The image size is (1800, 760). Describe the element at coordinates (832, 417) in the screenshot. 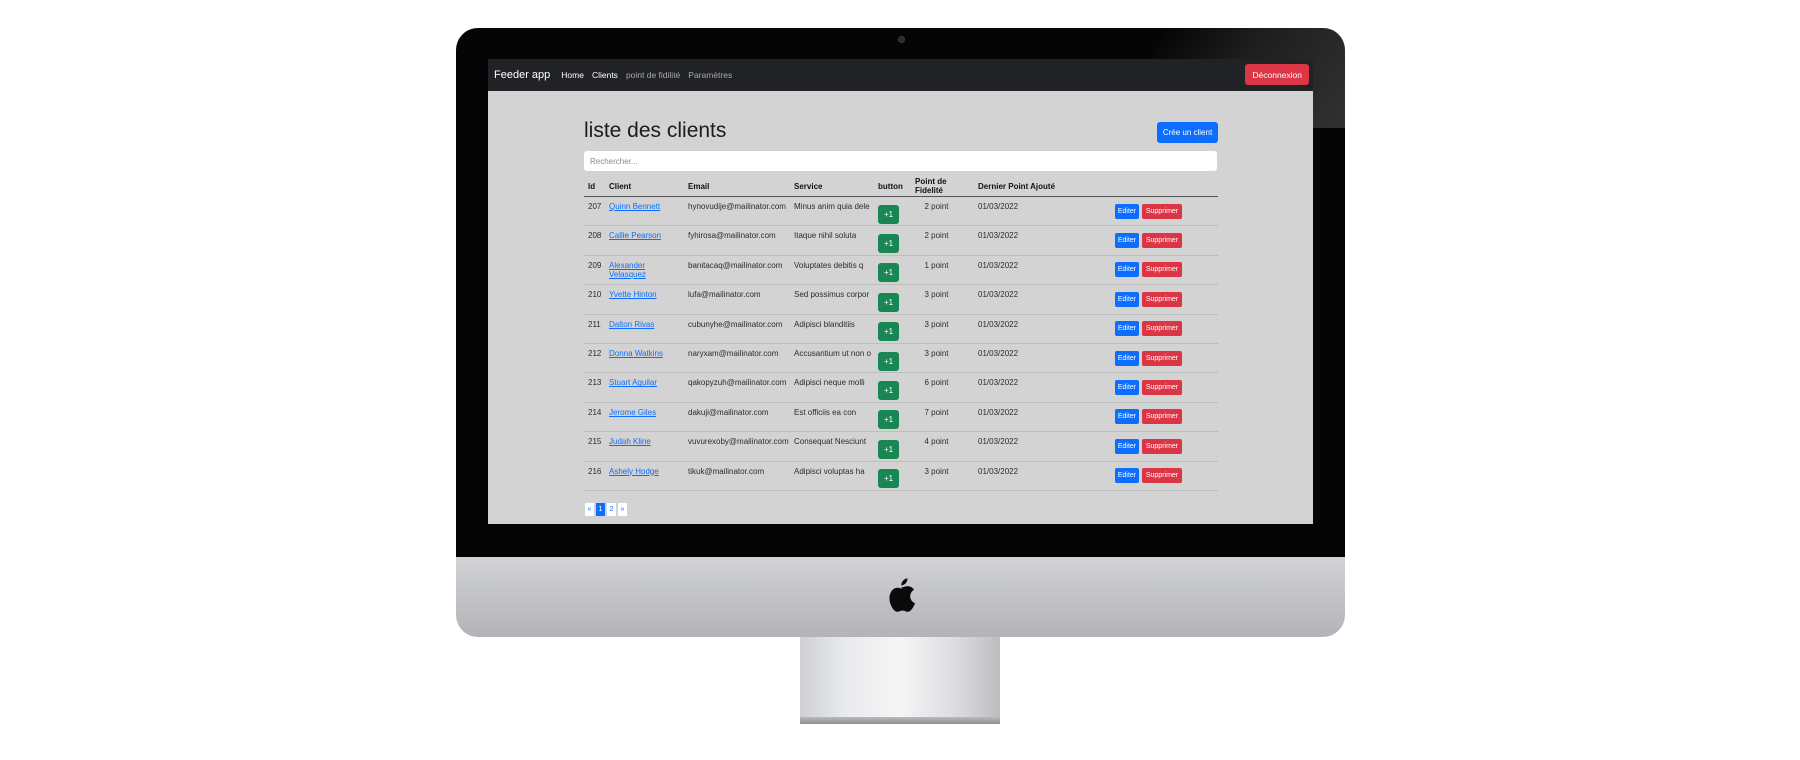

I see `cell-service: Est officiis ea con` at that location.